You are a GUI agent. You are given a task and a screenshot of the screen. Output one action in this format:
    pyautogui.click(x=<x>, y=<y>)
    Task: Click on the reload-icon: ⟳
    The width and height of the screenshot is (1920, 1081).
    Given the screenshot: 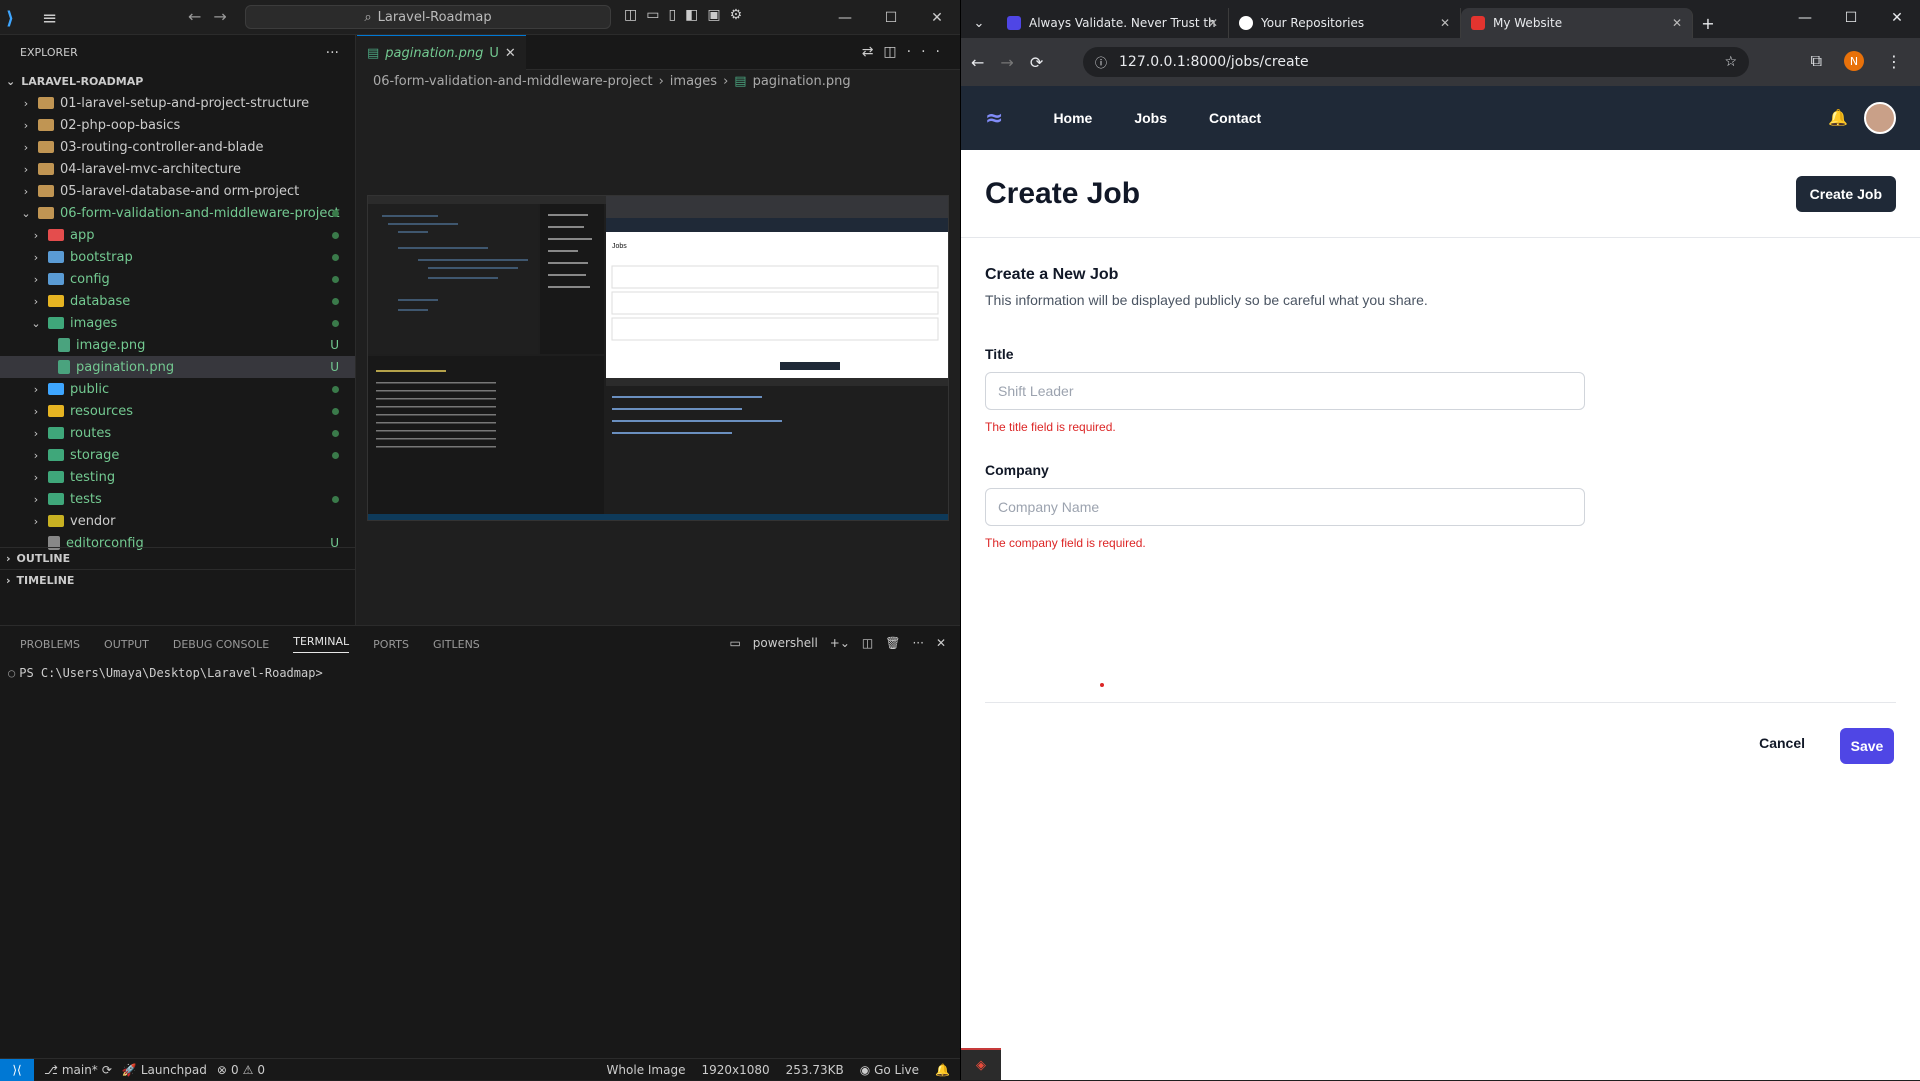 What is the action you would take?
    pyautogui.click(x=1036, y=62)
    